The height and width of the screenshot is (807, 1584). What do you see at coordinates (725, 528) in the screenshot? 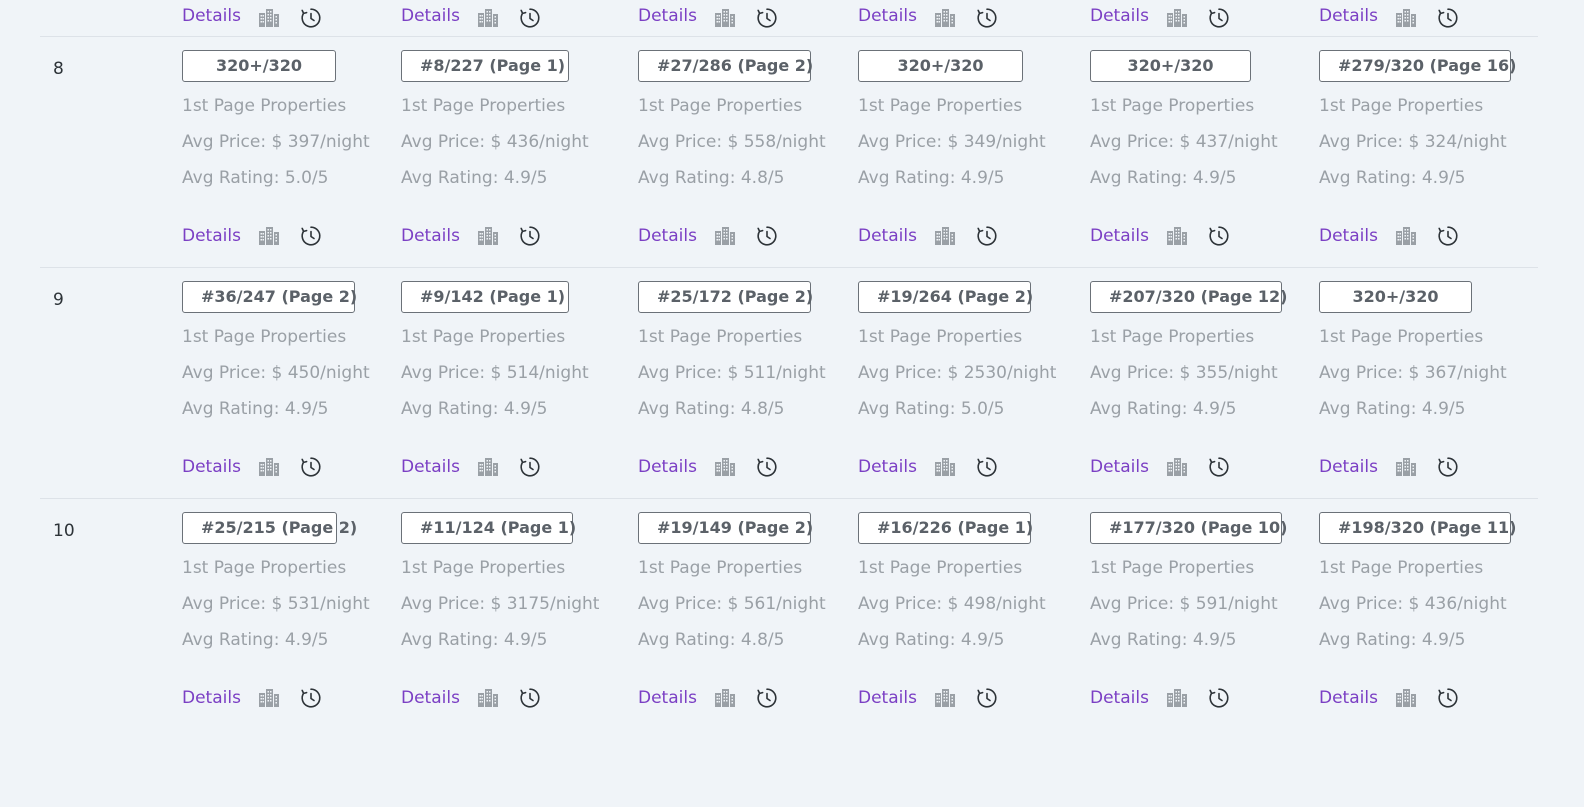
I see `rank-badge: #19/149 (Page 2)` at bounding box center [725, 528].